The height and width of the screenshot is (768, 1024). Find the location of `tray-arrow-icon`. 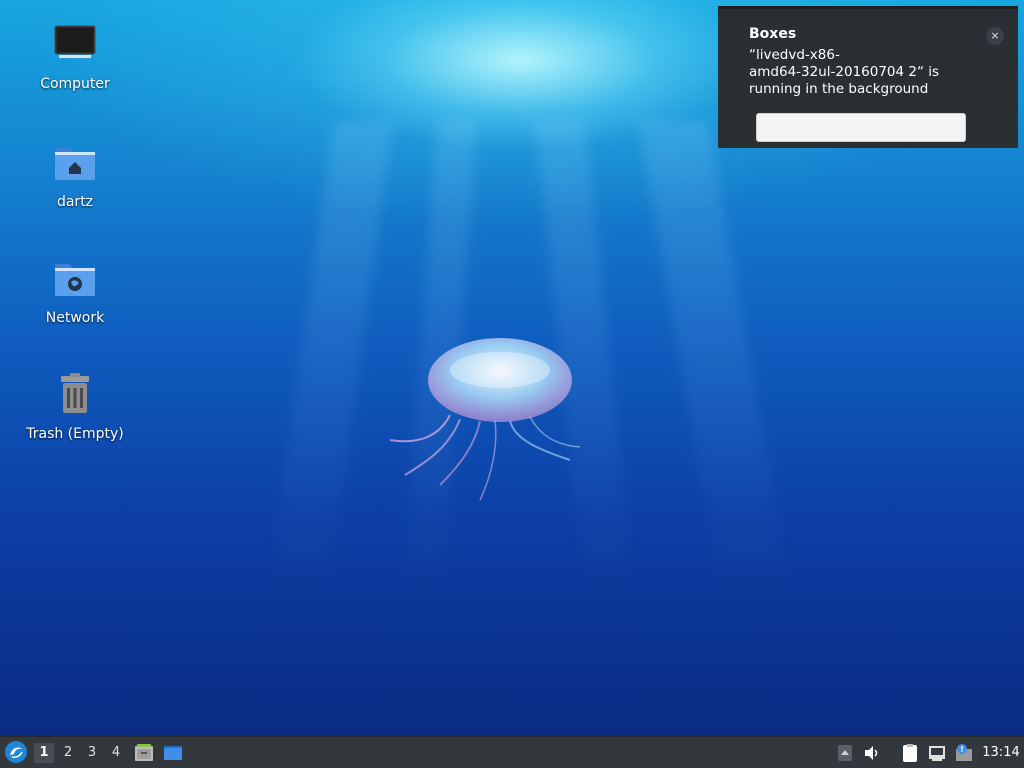

tray-arrow-icon is located at coordinates (845, 753).